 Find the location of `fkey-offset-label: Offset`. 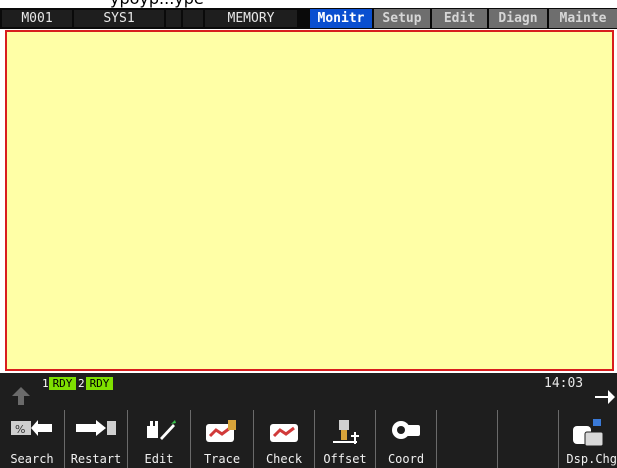

fkey-offset-label: Offset is located at coordinates (345, 459).